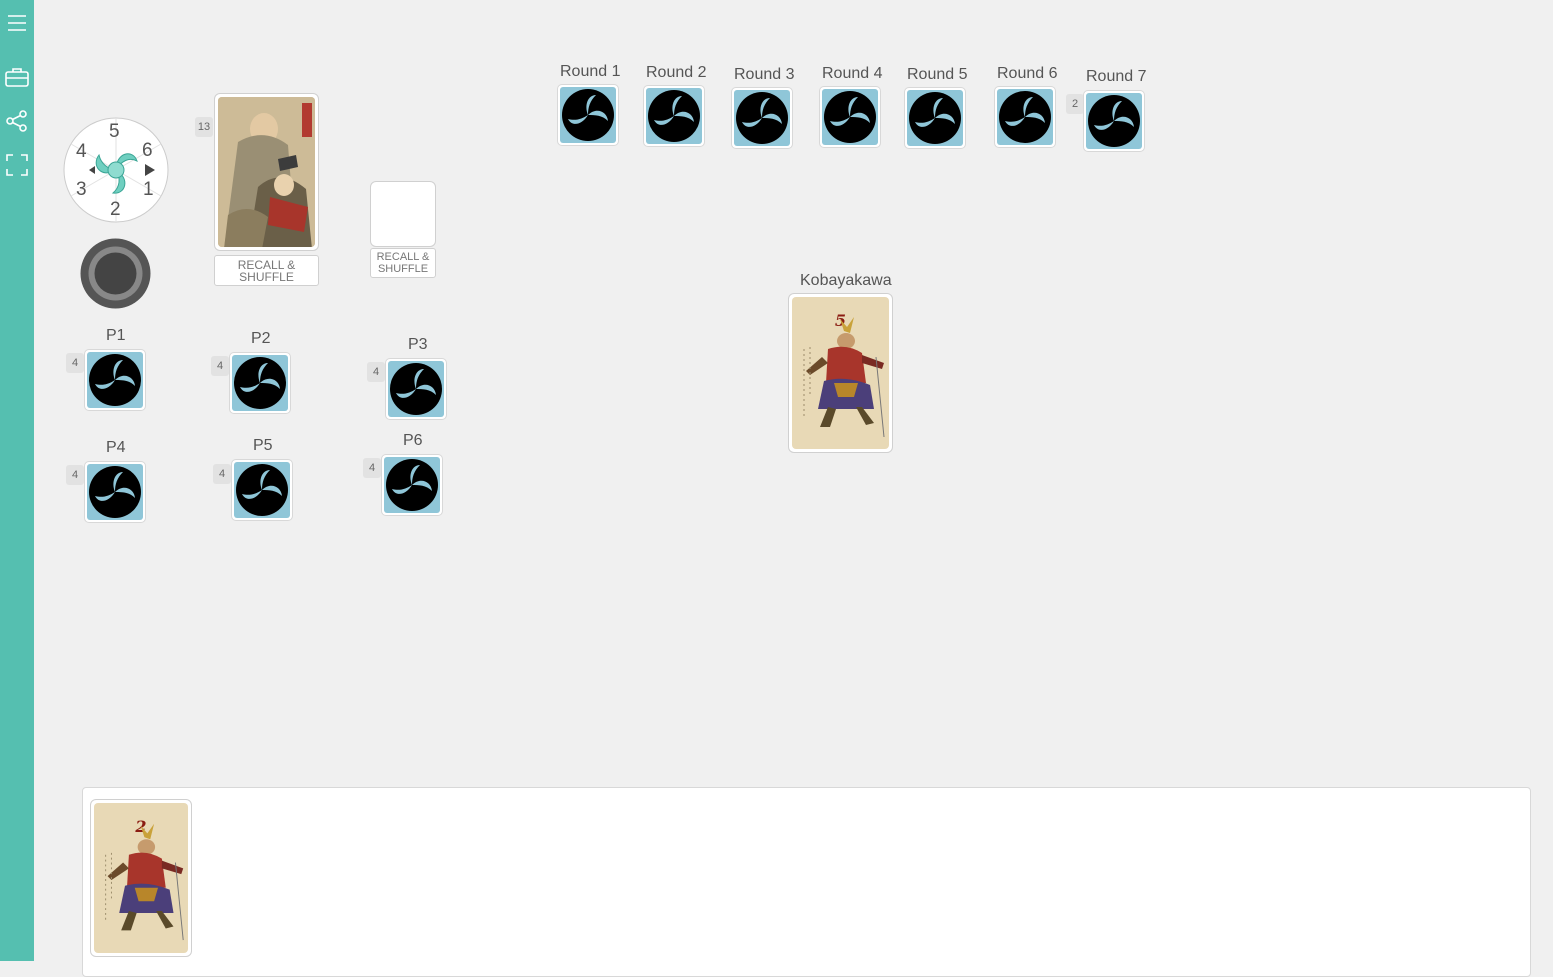 The height and width of the screenshot is (977, 1553). What do you see at coordinates (403, 263) in the screenshot?
I see `discard-recall-shuffle-button: RECALL & SHUFFLE` at bounding box center [403, 263].